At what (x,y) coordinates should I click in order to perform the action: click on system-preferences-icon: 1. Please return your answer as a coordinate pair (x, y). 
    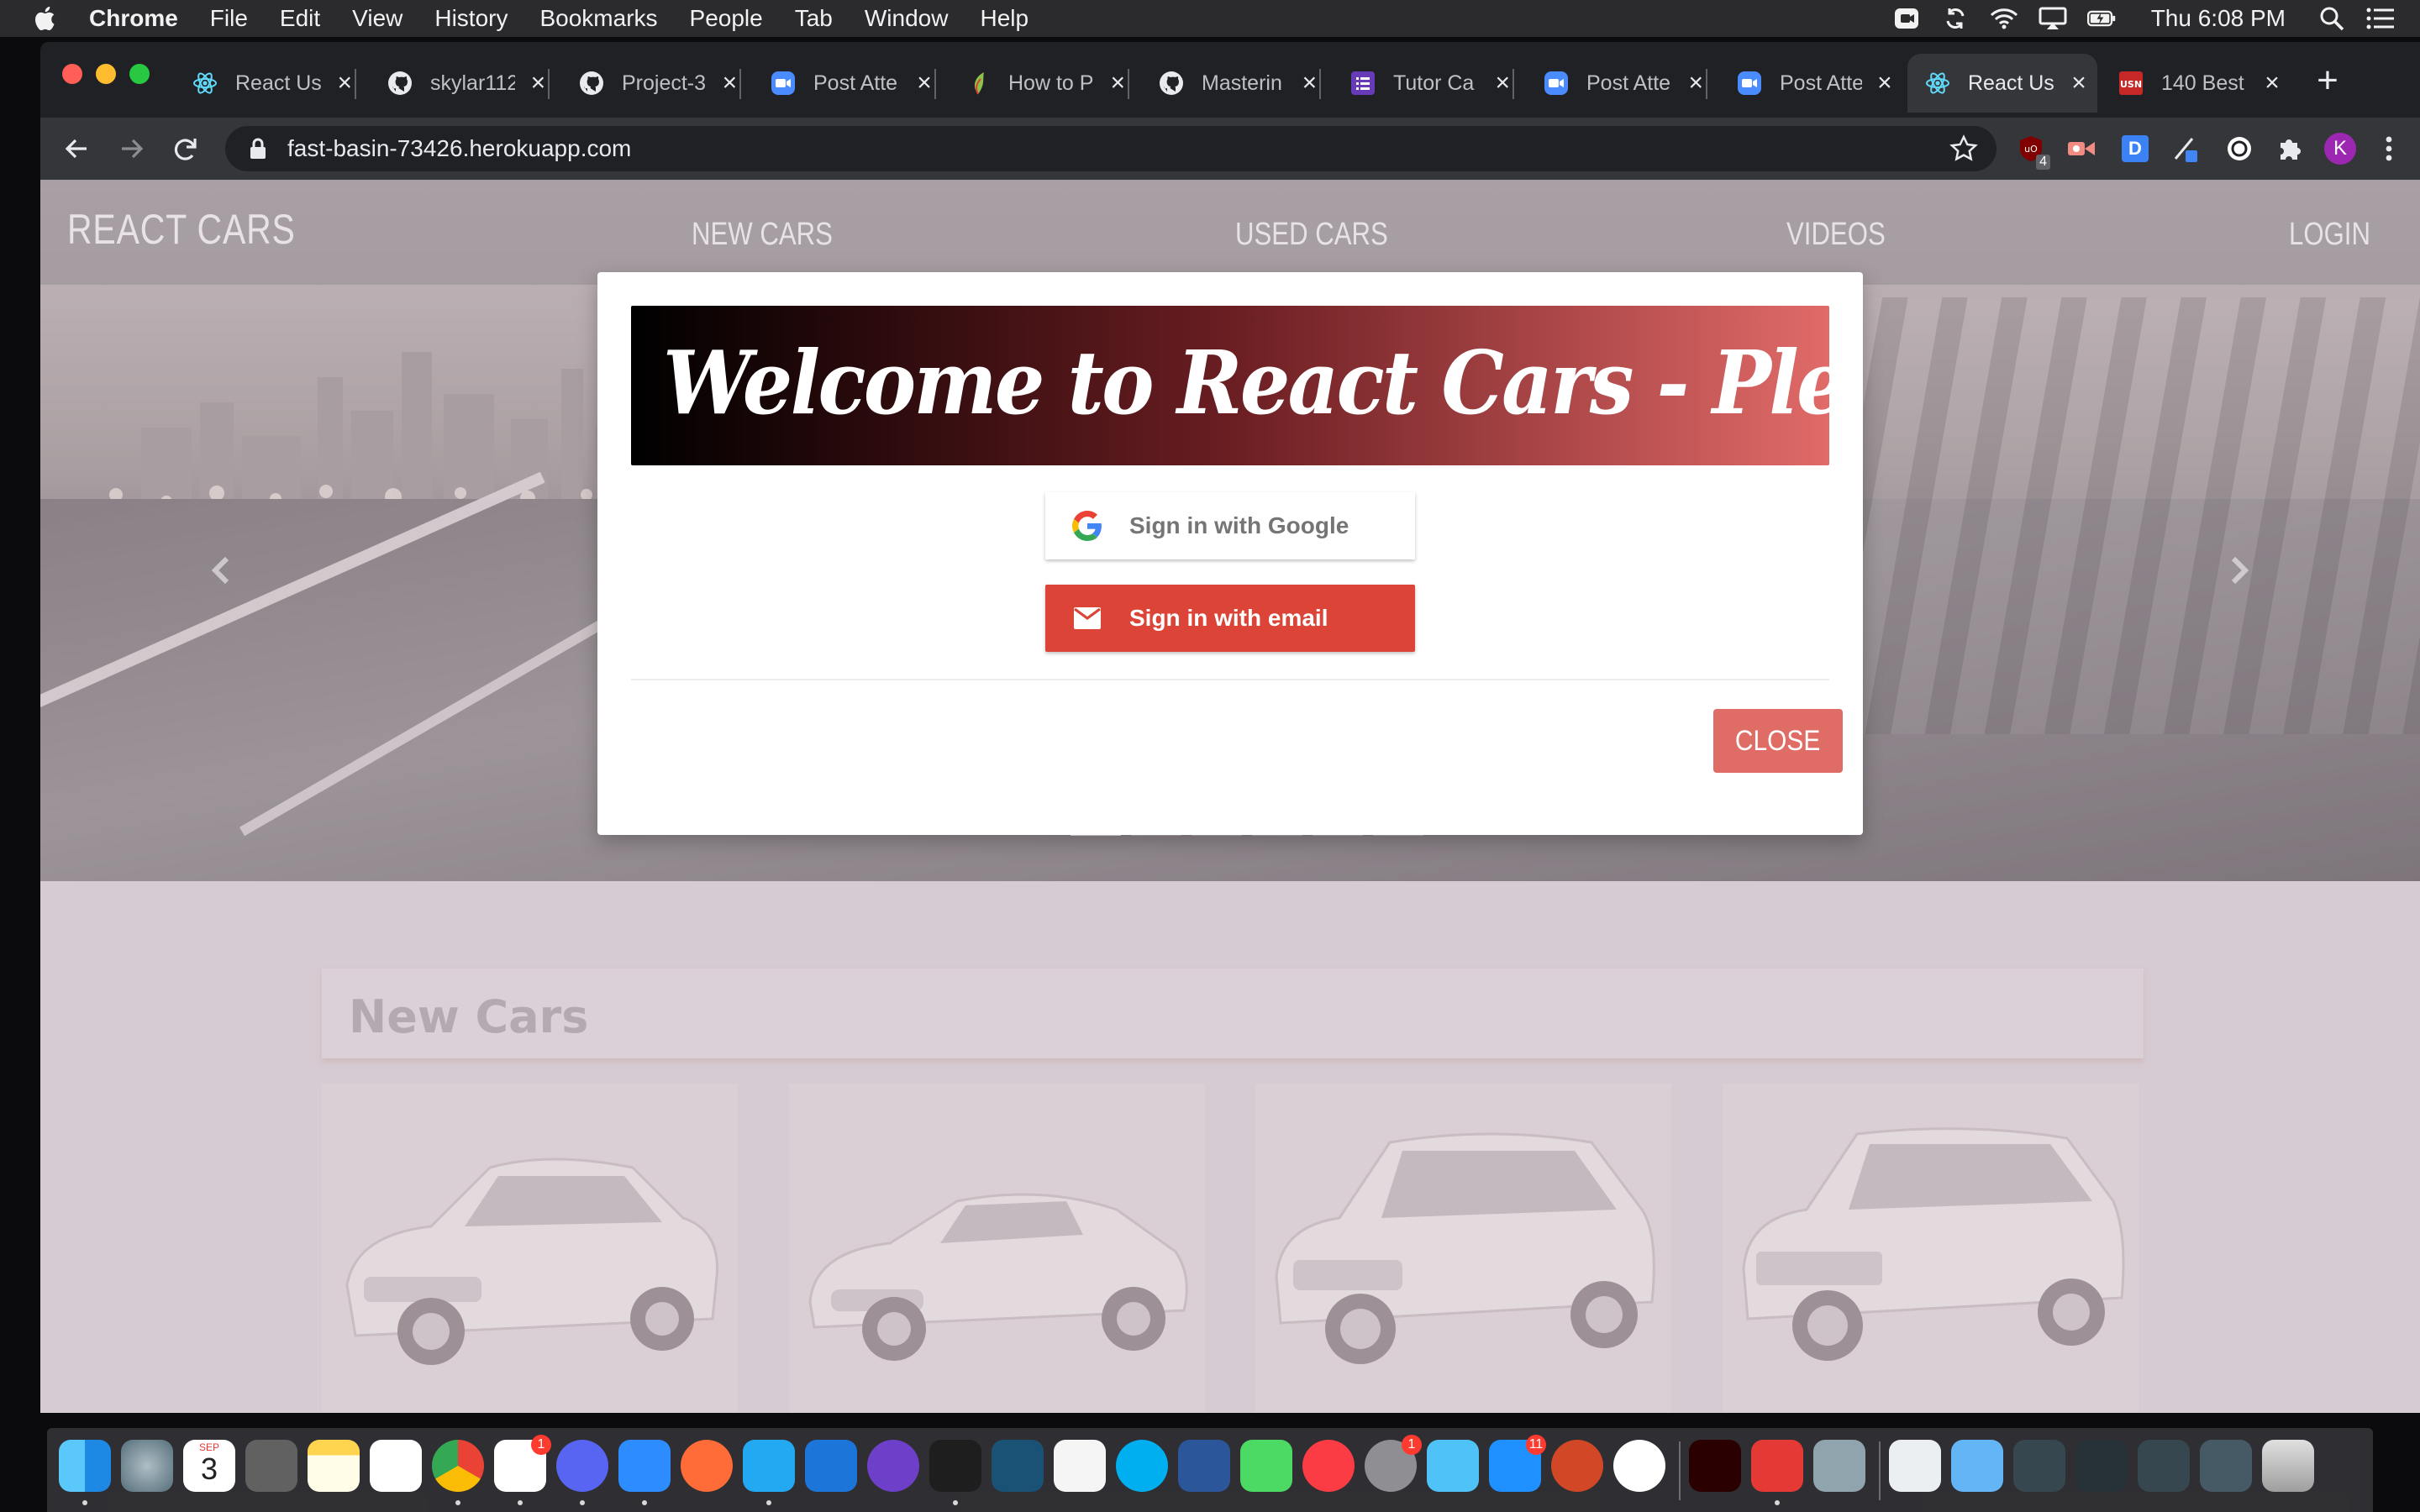
    Looking at the image, I should click on (1393, 1463).